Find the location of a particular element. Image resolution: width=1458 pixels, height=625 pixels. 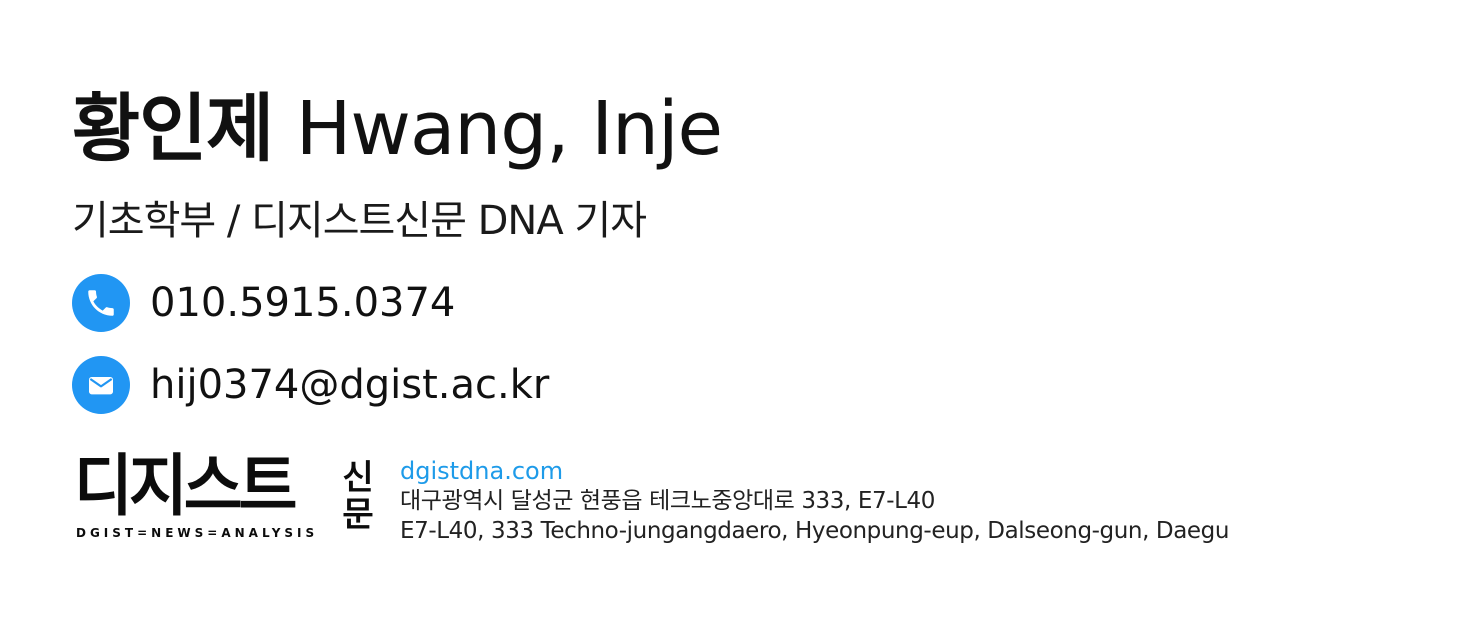

name-english: Hwang, Inje is located at coordinates (509, 129).